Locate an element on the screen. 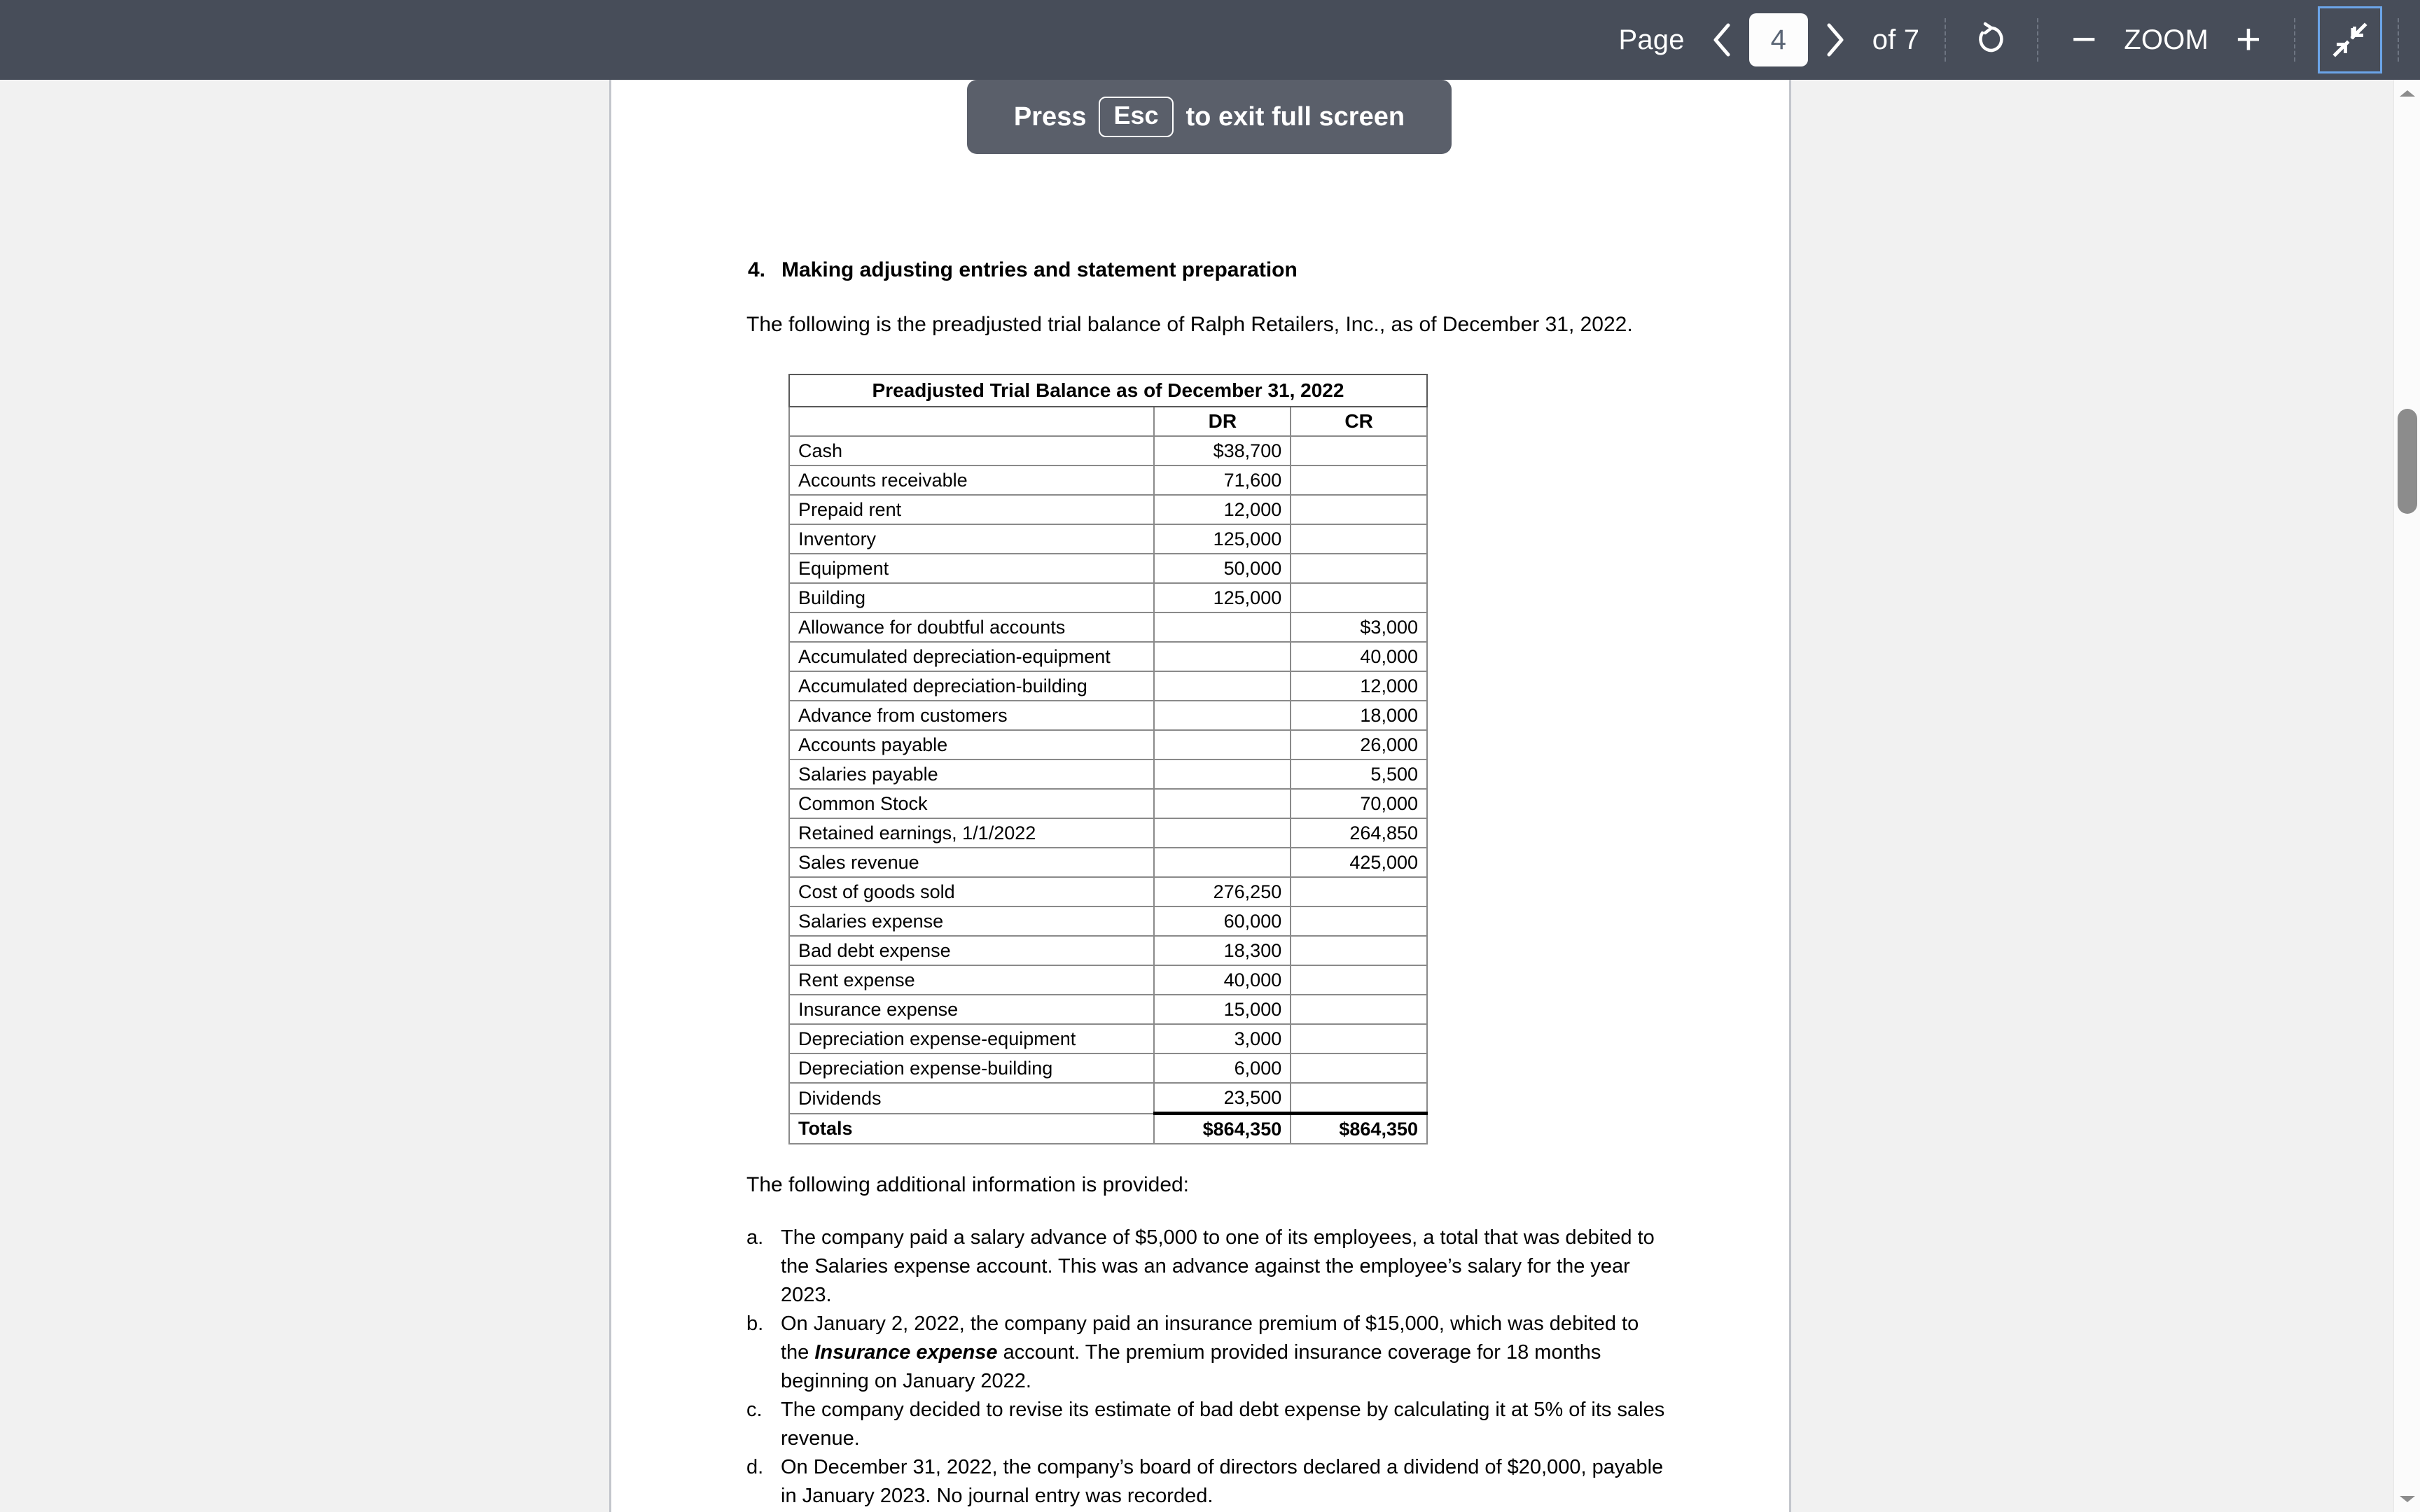  table-row: Salaries expense 60,000 is located at coordinates (1108, 921).